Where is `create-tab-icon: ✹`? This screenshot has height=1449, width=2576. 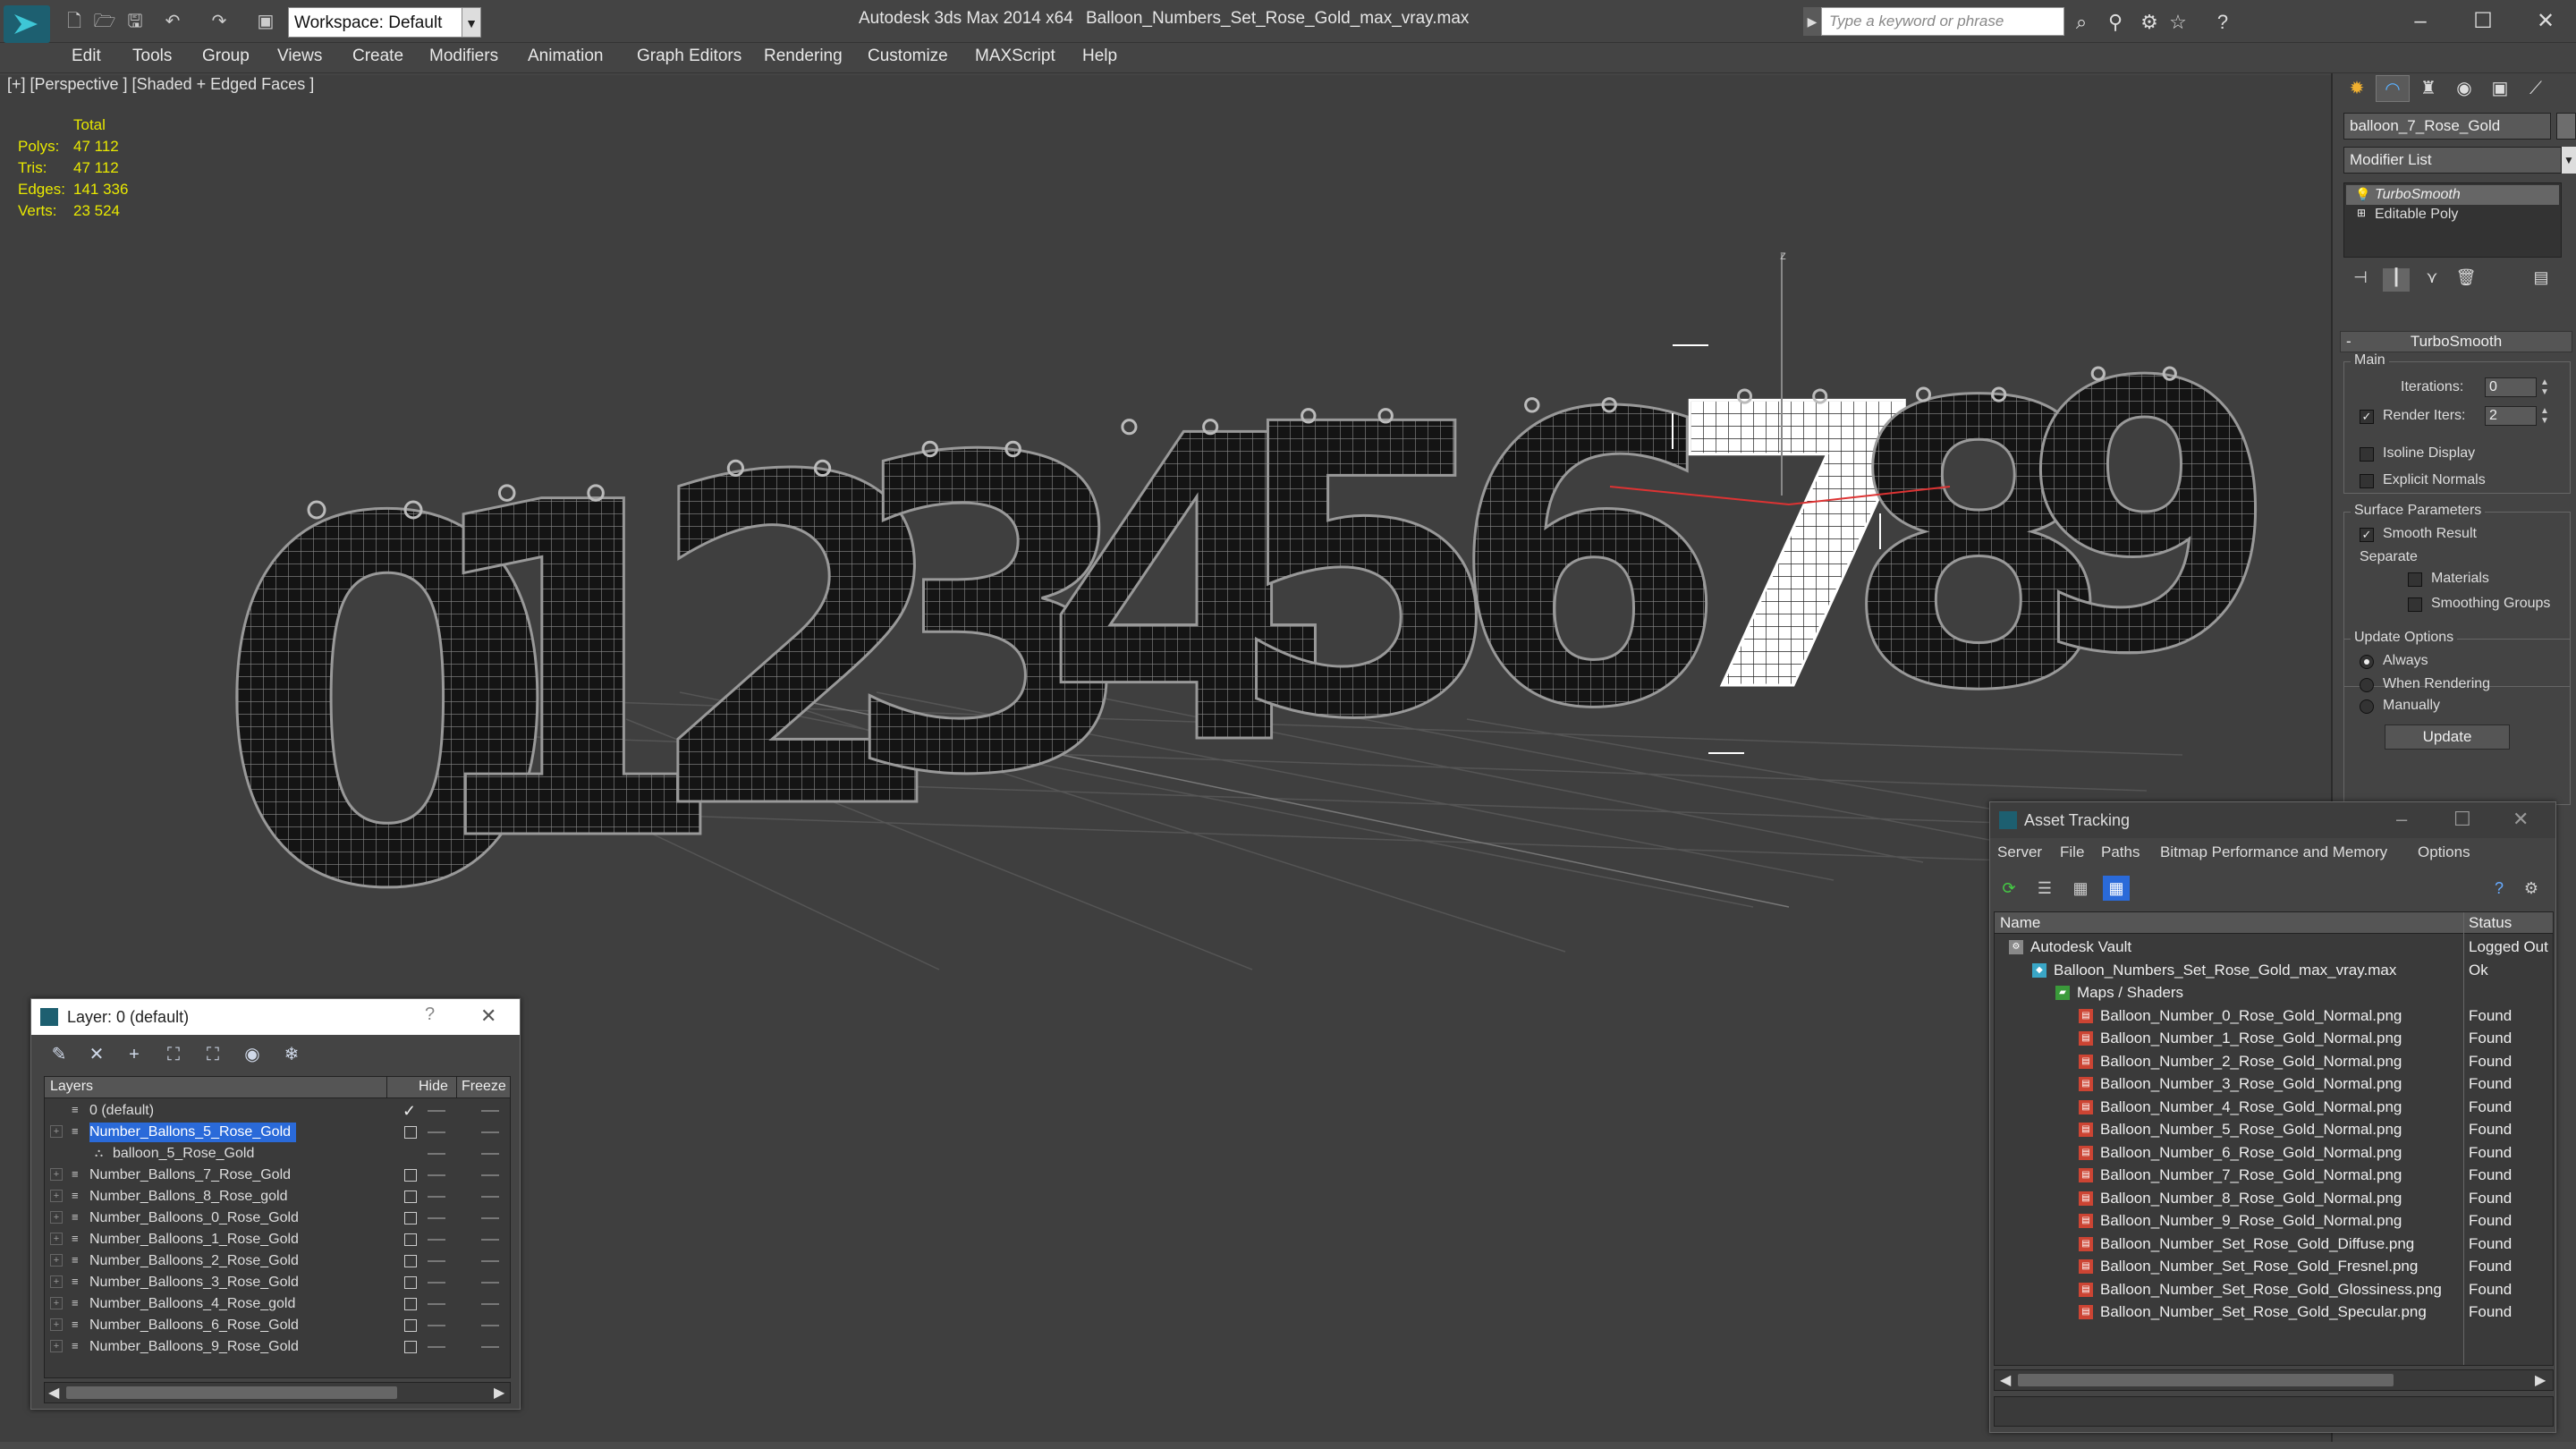 create-tab-icon: ✹ is located at coordinates (2357, 88).